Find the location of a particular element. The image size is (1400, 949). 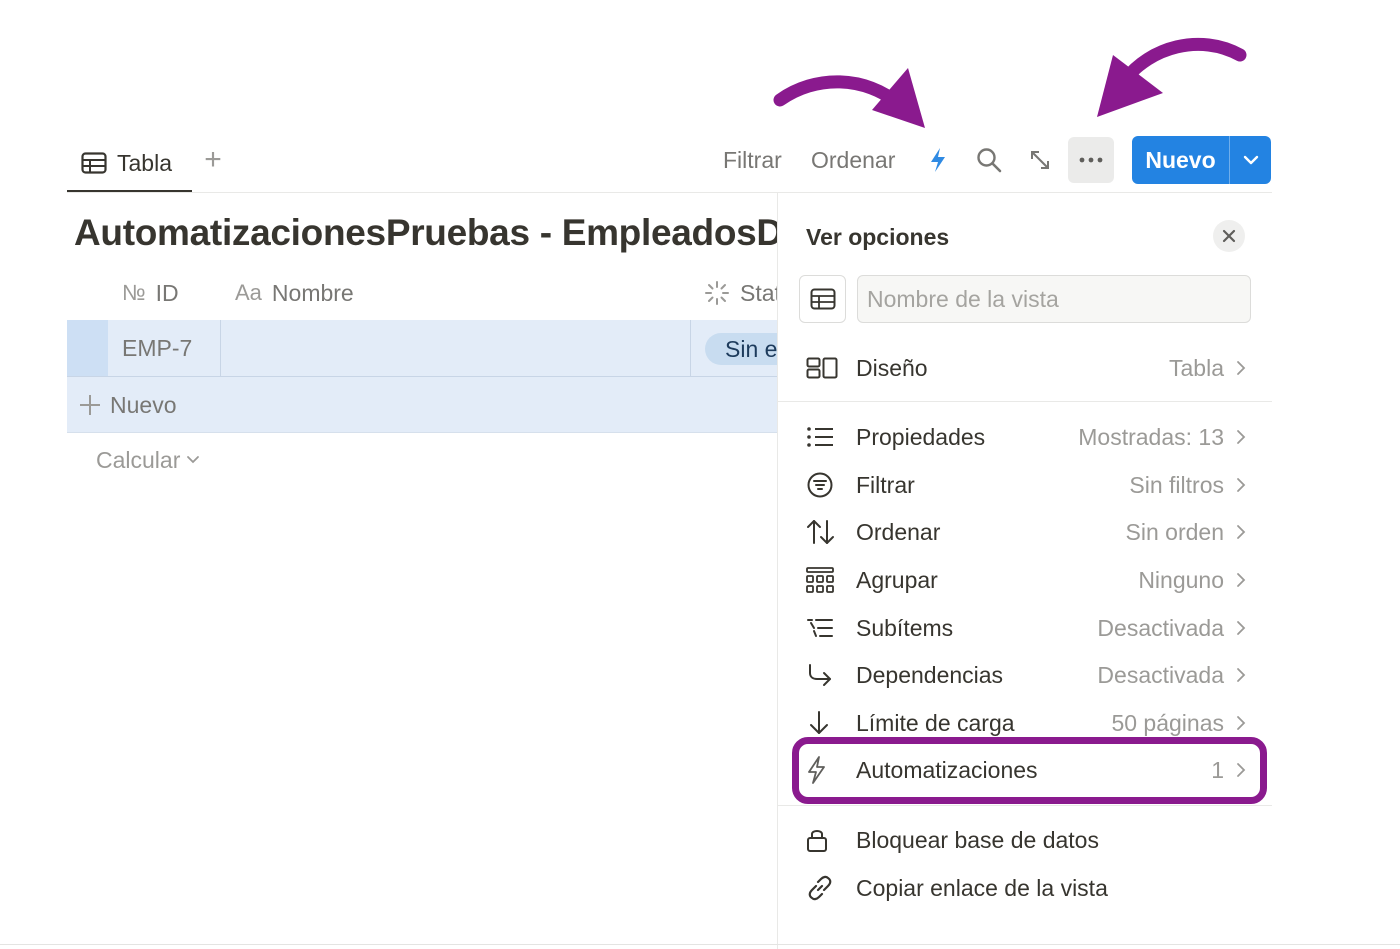

option-value: 50 páginas is located at coordinates (1167, 722).